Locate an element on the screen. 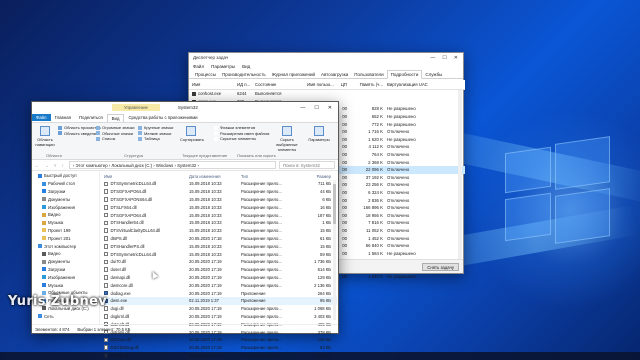  menu-item: Вид is located at coordinates (246, 66).